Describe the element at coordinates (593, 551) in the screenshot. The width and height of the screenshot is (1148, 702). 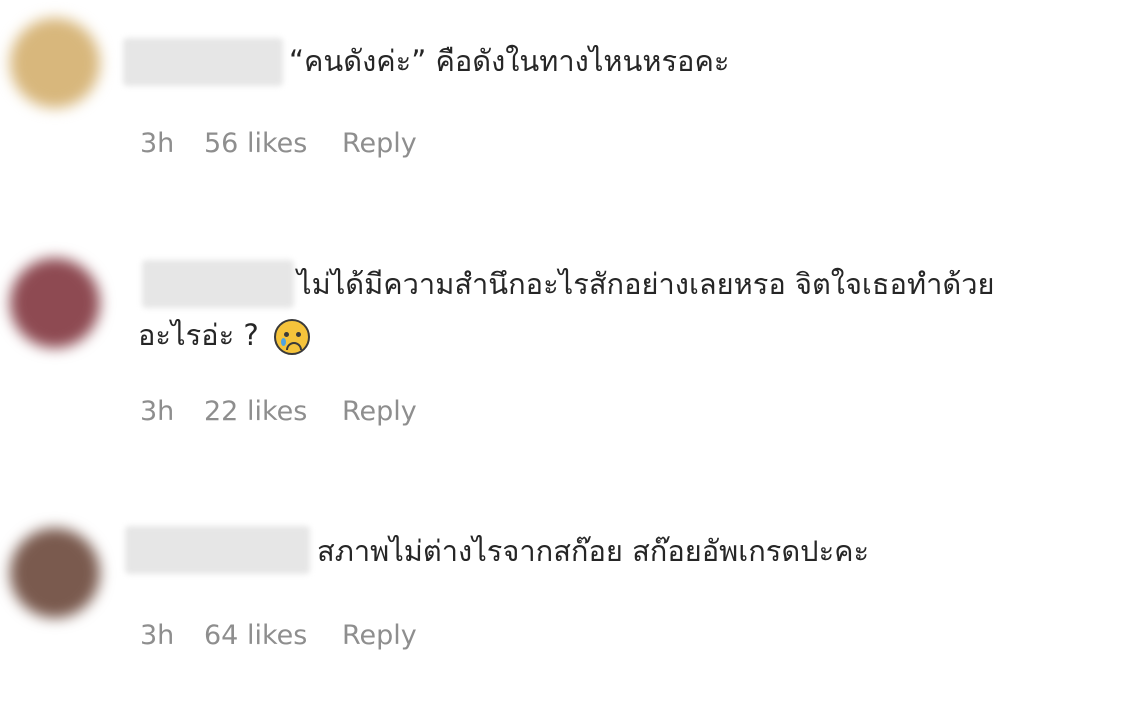
I see `comment-text: สภาพไม่ต่างไรจากสก๊อย สก๊อยอัพเกรดปะคะ` at that location.